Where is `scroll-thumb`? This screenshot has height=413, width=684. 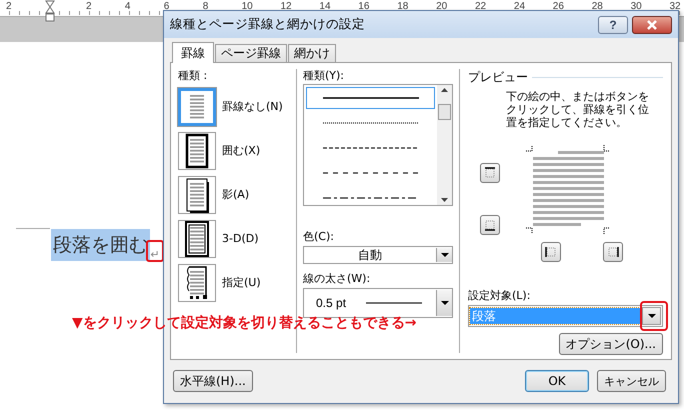
scroll-thumb is located at coordinates (444, 112).